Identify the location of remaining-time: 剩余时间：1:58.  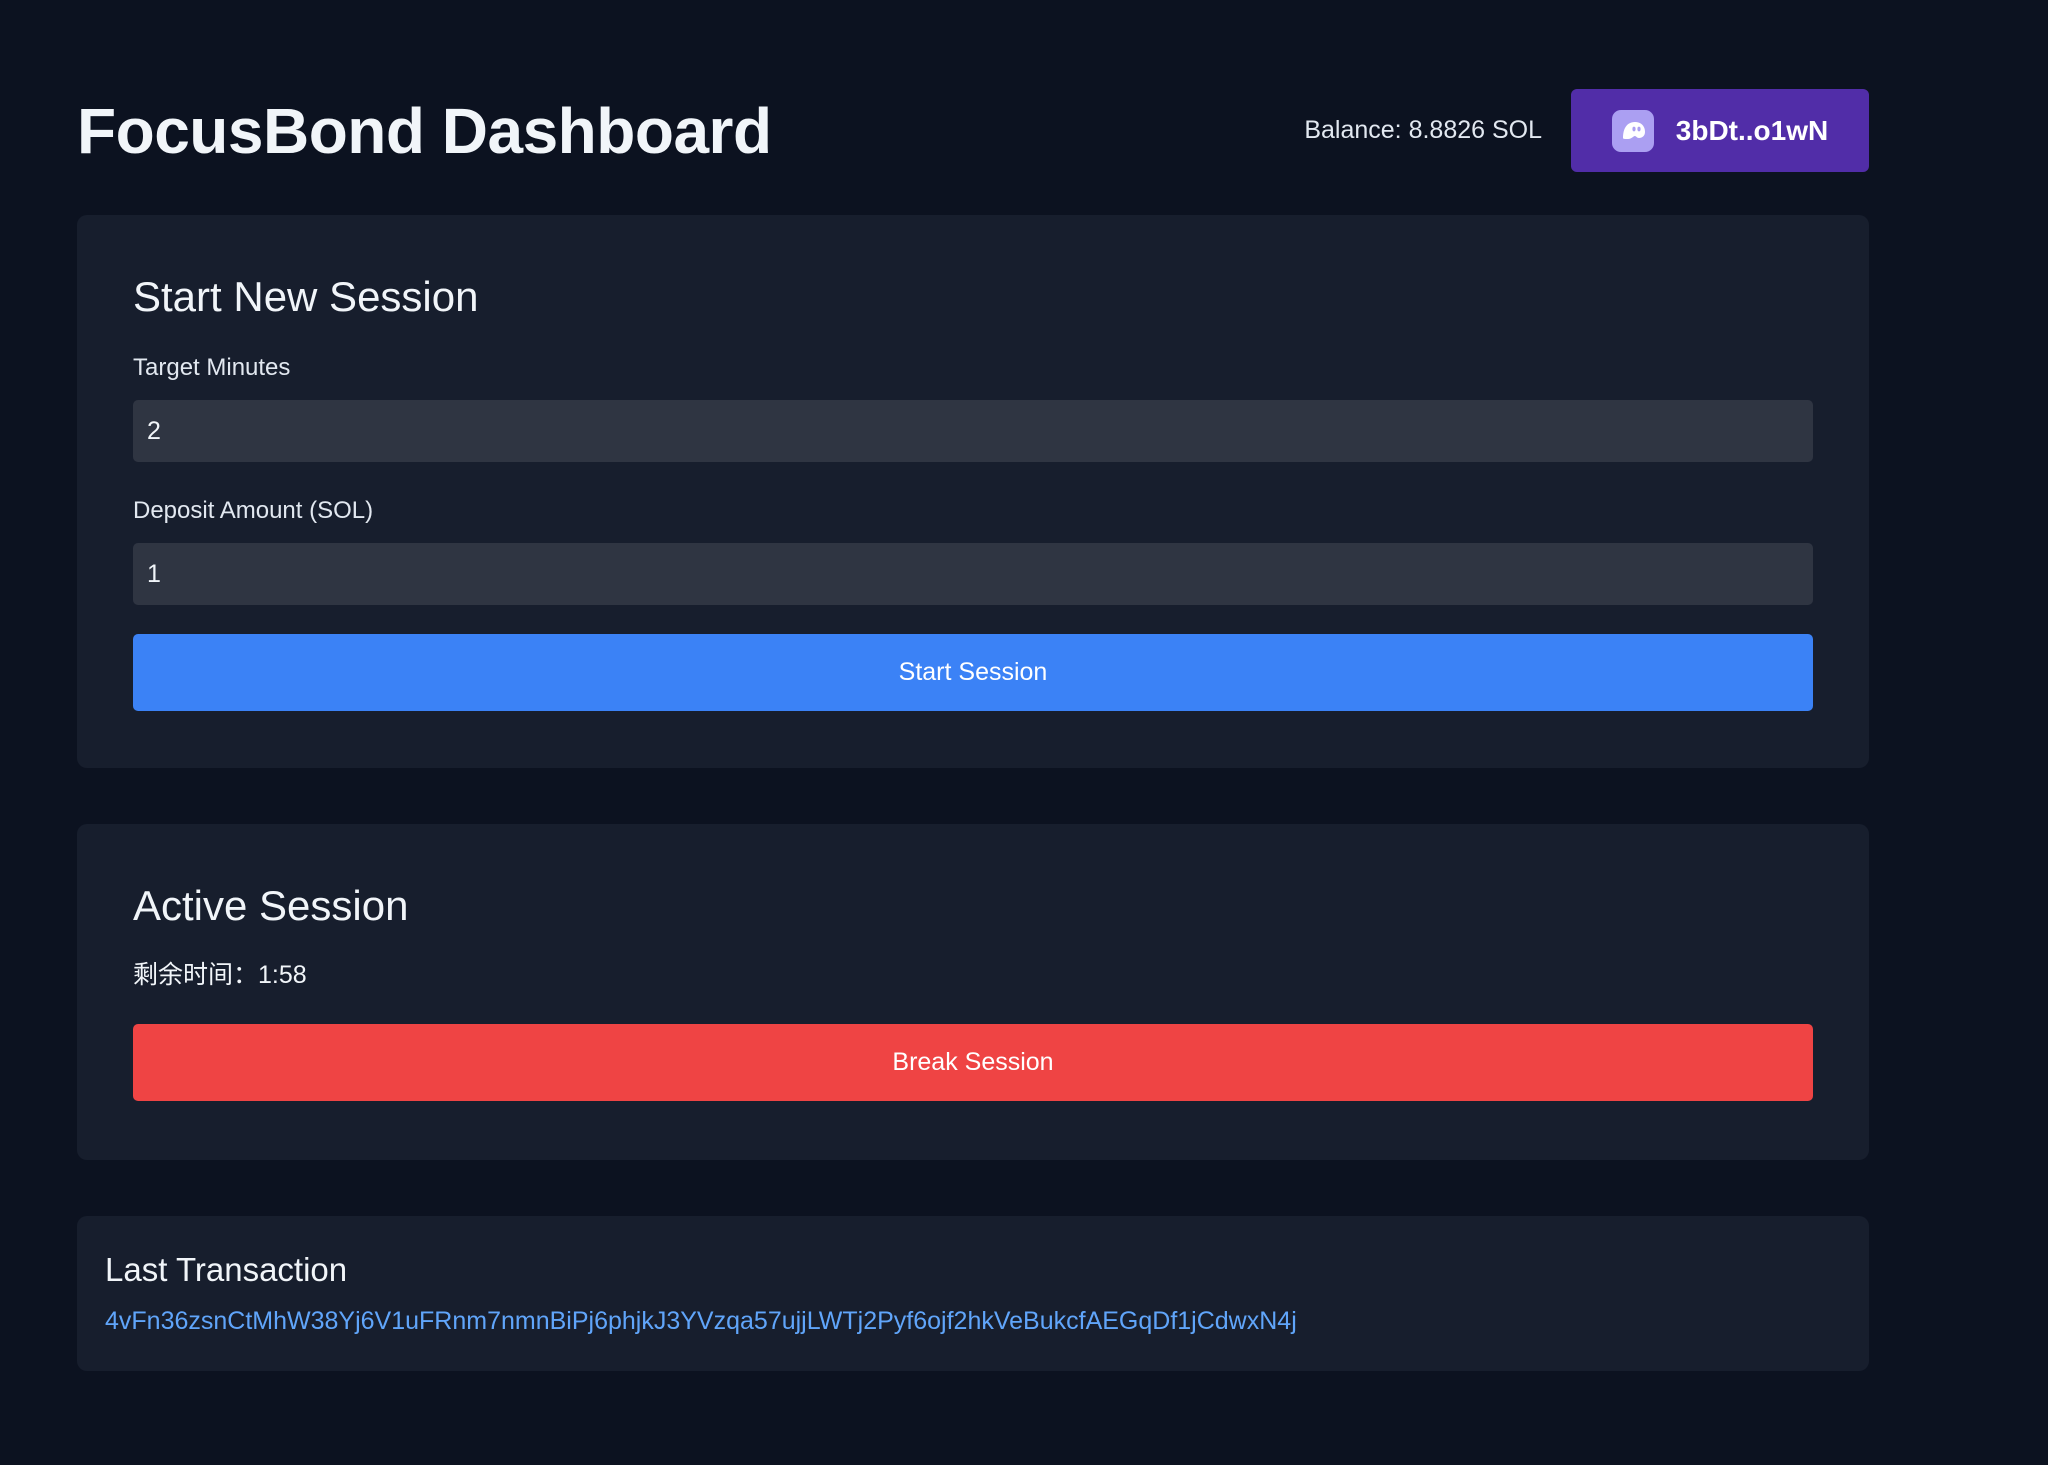
(220, 975).